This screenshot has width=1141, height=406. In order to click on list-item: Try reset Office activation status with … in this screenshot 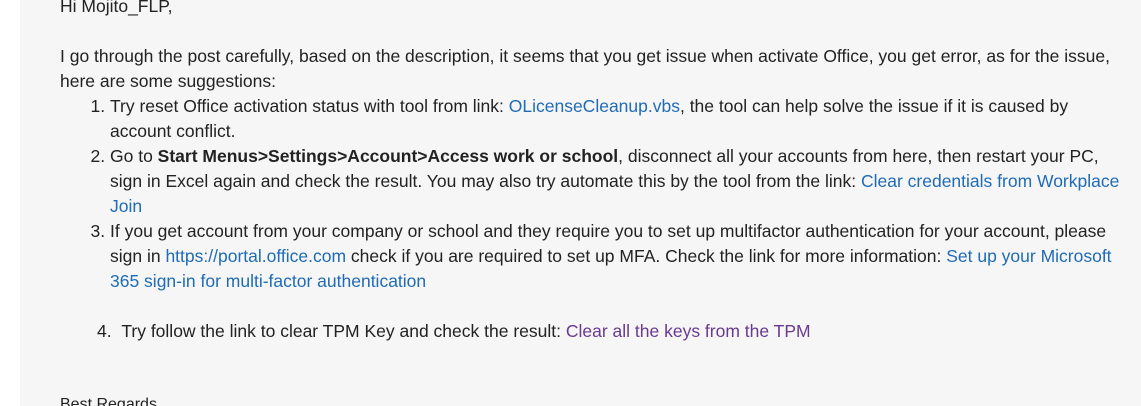, I will do `click(620, 119)`.